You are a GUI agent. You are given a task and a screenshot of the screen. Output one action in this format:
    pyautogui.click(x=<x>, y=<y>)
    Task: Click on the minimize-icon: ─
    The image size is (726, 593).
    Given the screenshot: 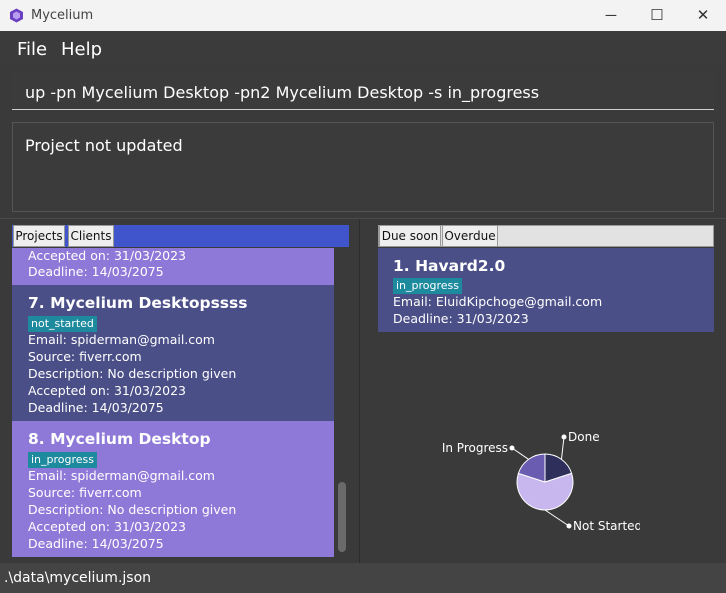 What is the action you would take?
    pyautogui.click(x=611, y=15)
    